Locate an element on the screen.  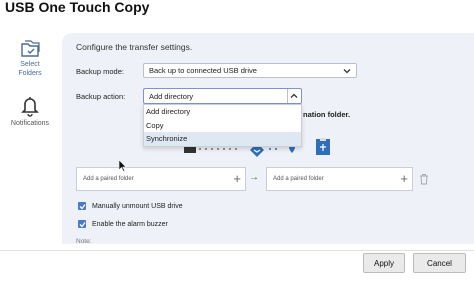
unmount-option: Manually unmount USB drive is located at coordinates (130, 206).